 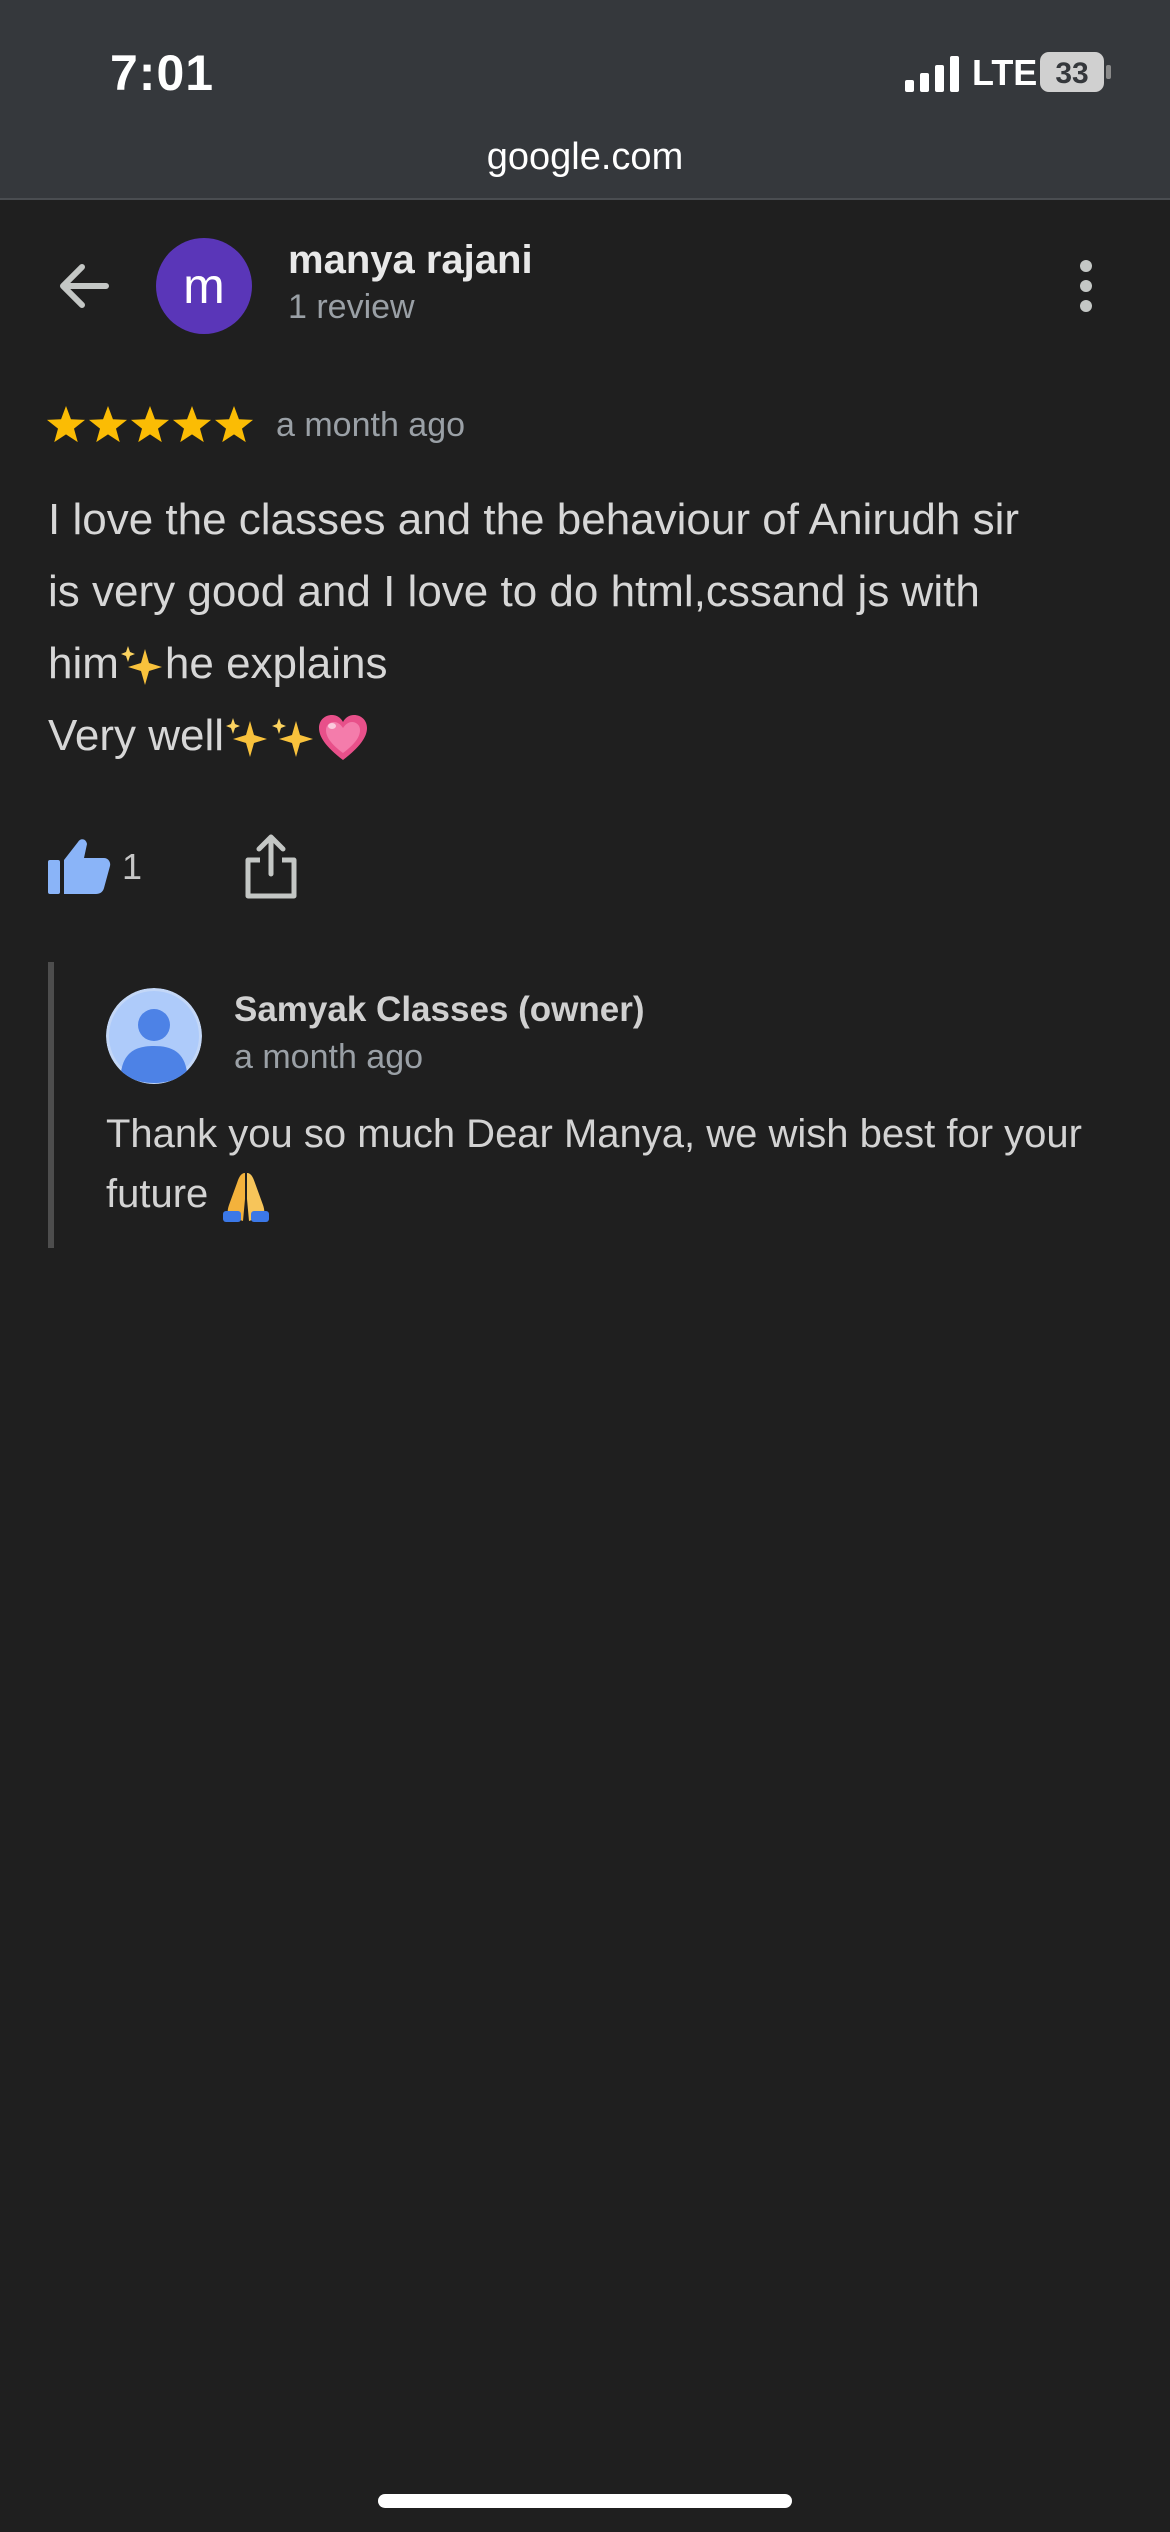 I want to click on pink-heart-emoji-icon, so click(x=343, y=738).